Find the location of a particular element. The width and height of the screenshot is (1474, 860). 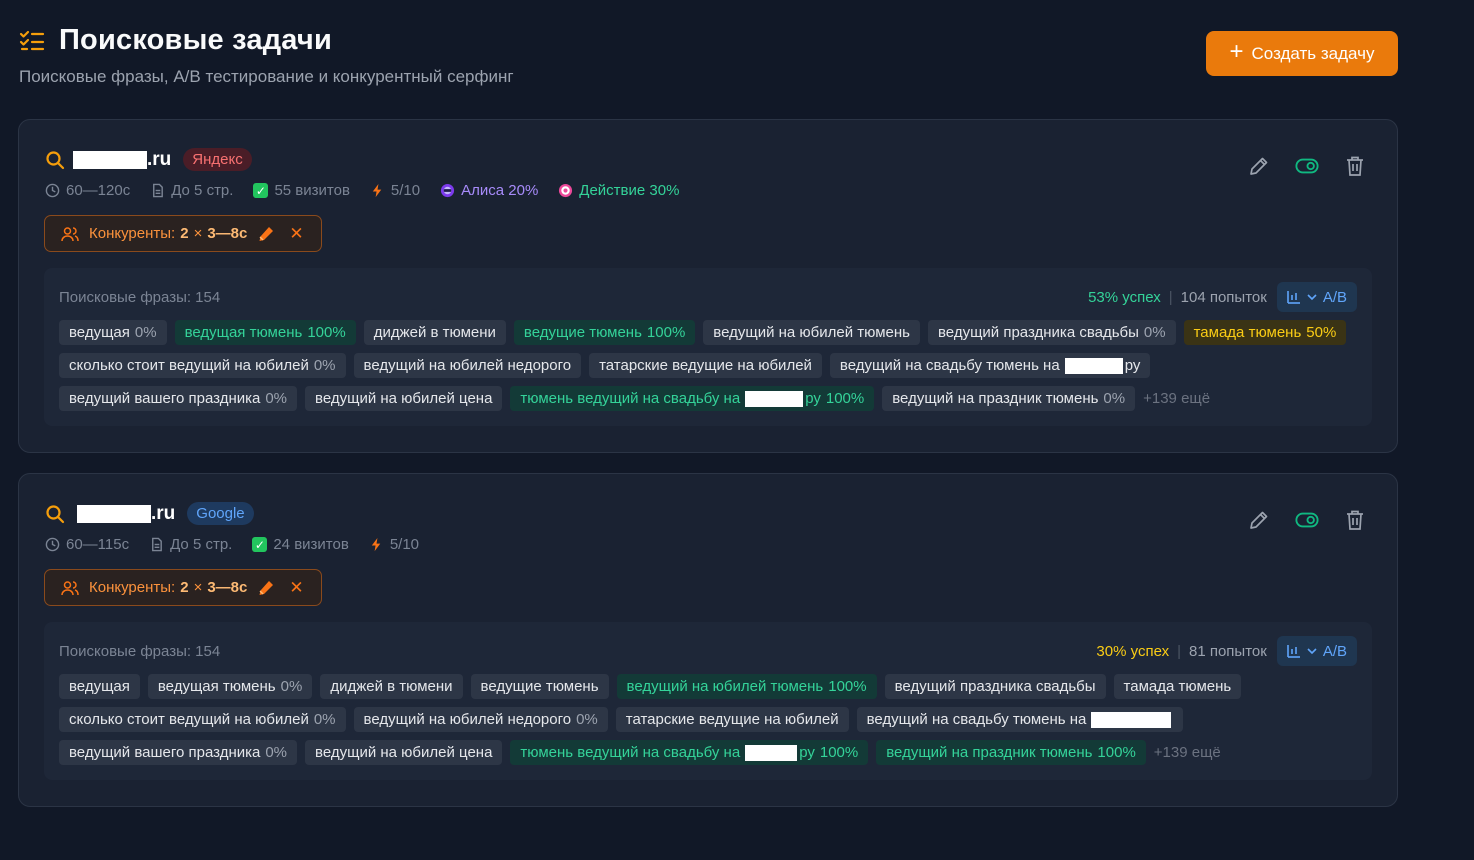

engine-badge: Яндекс is located at coordinates (217, 159).